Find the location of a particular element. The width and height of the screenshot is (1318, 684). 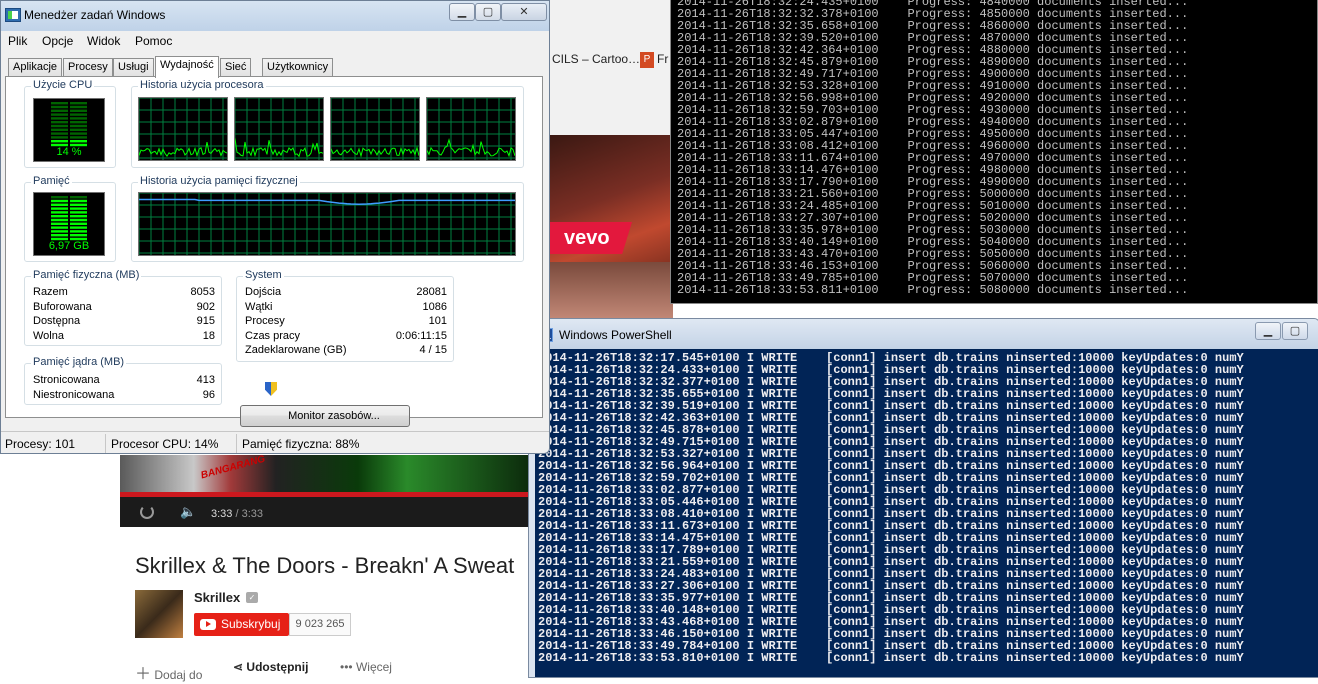

stat-value: 0:06:11:15 is located at coordinates (421, 336).